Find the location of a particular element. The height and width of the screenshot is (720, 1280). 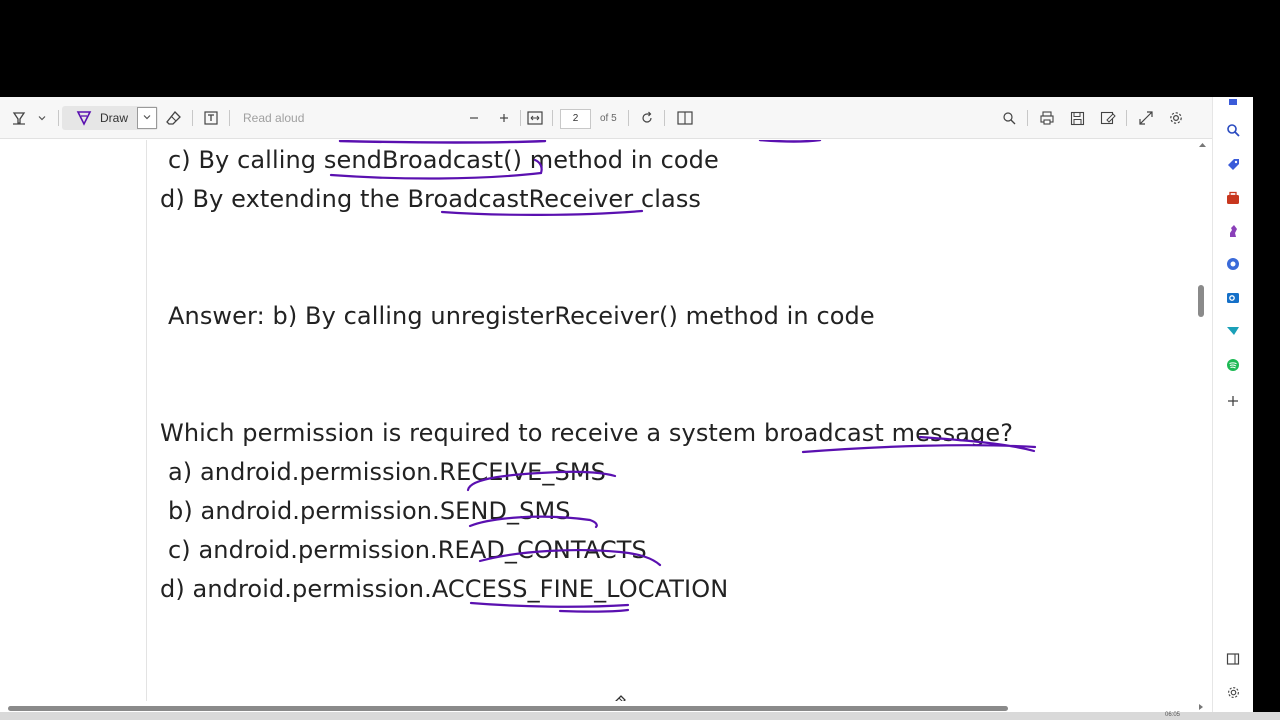

option-c-read-contacts: c) android.permission.READ_CONTACTS is located at coordinates (407, 550).